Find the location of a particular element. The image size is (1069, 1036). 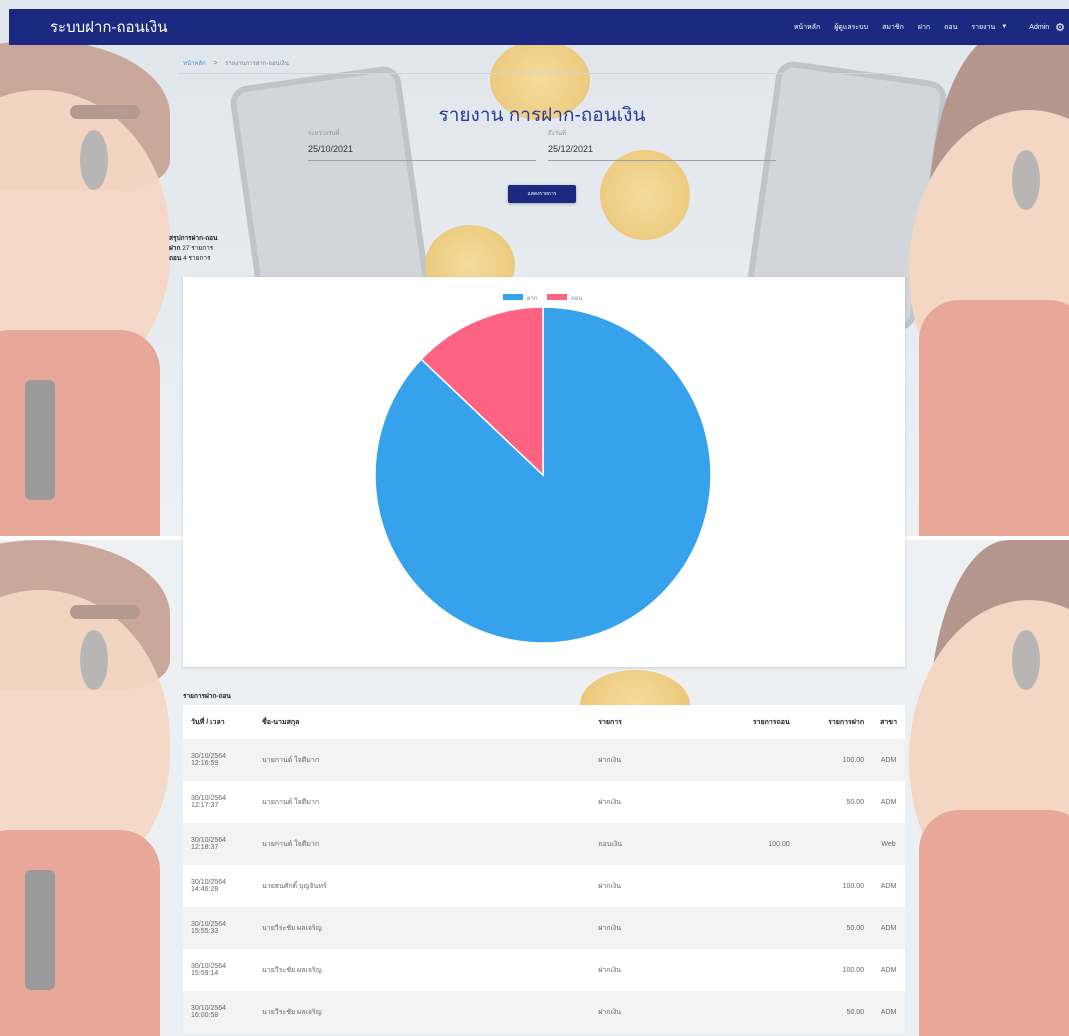

cell-datetime: 30/10/2564 12:16:59 is located at coordinates (218, 760).